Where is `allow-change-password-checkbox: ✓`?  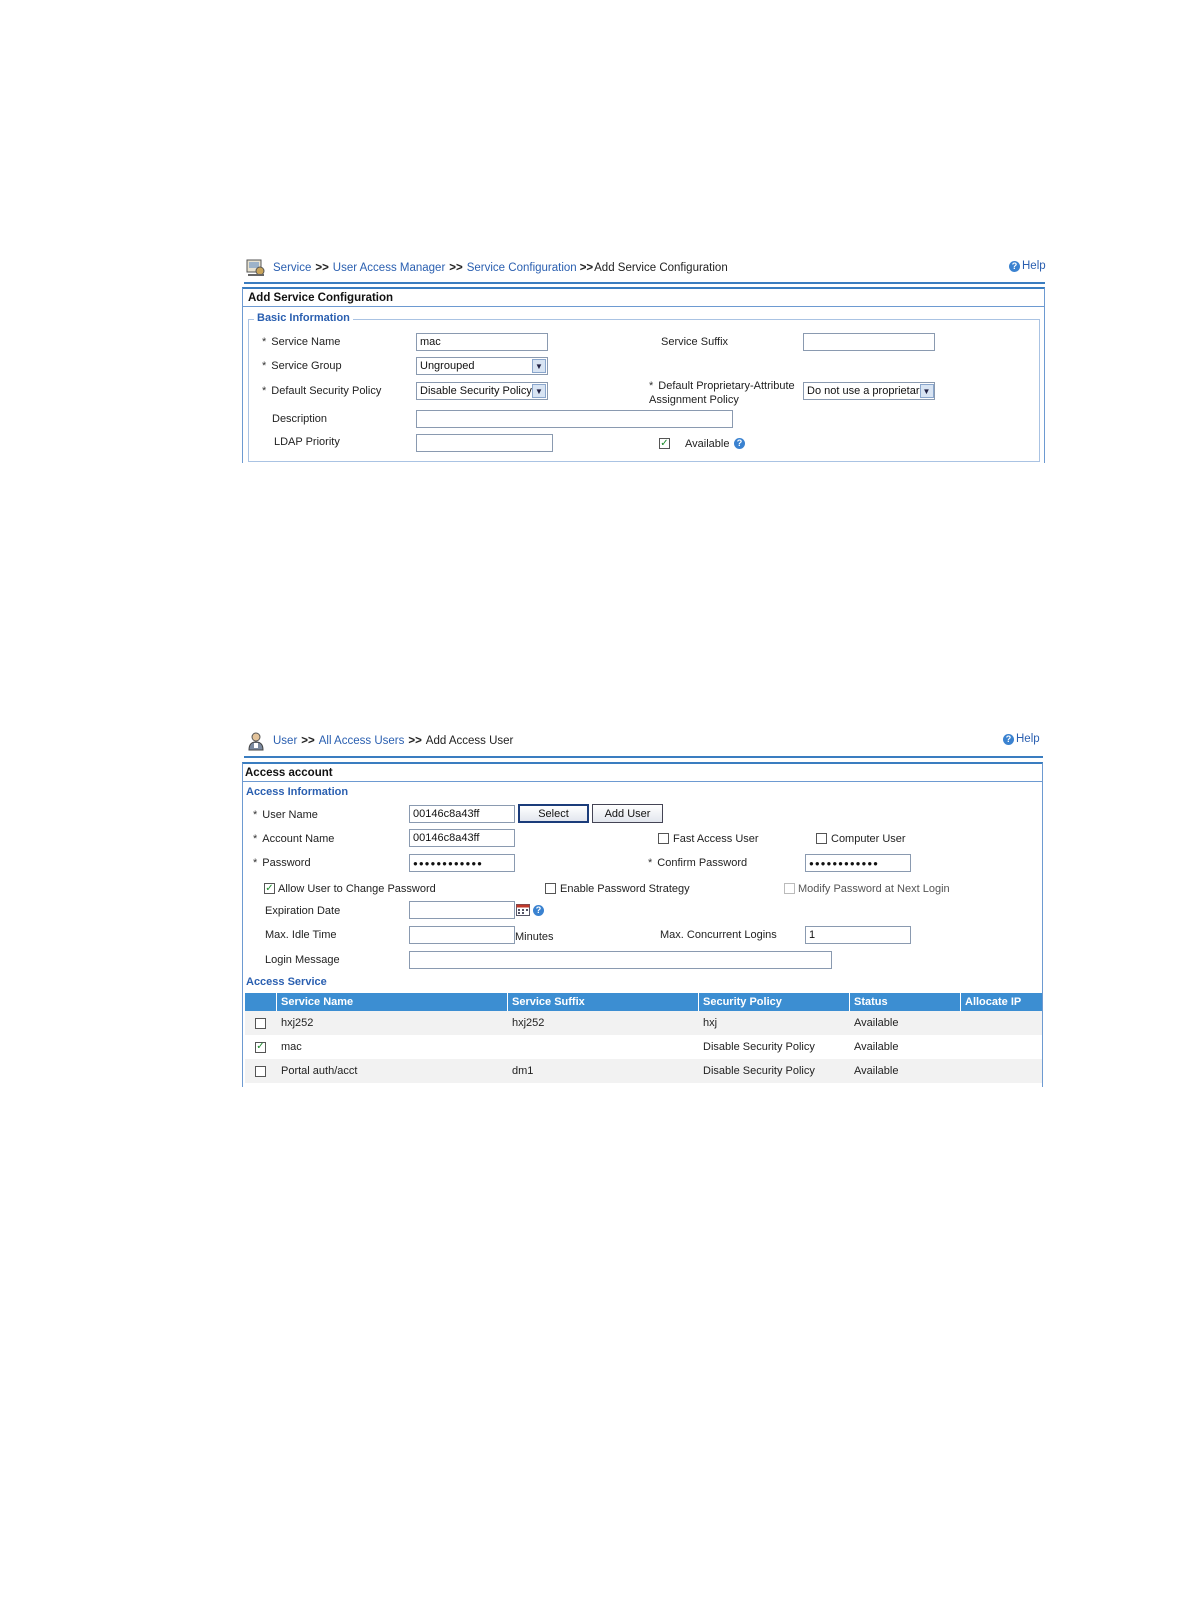 allow-change-password-checkbox: ✓ is located at coordinates (269, 888).